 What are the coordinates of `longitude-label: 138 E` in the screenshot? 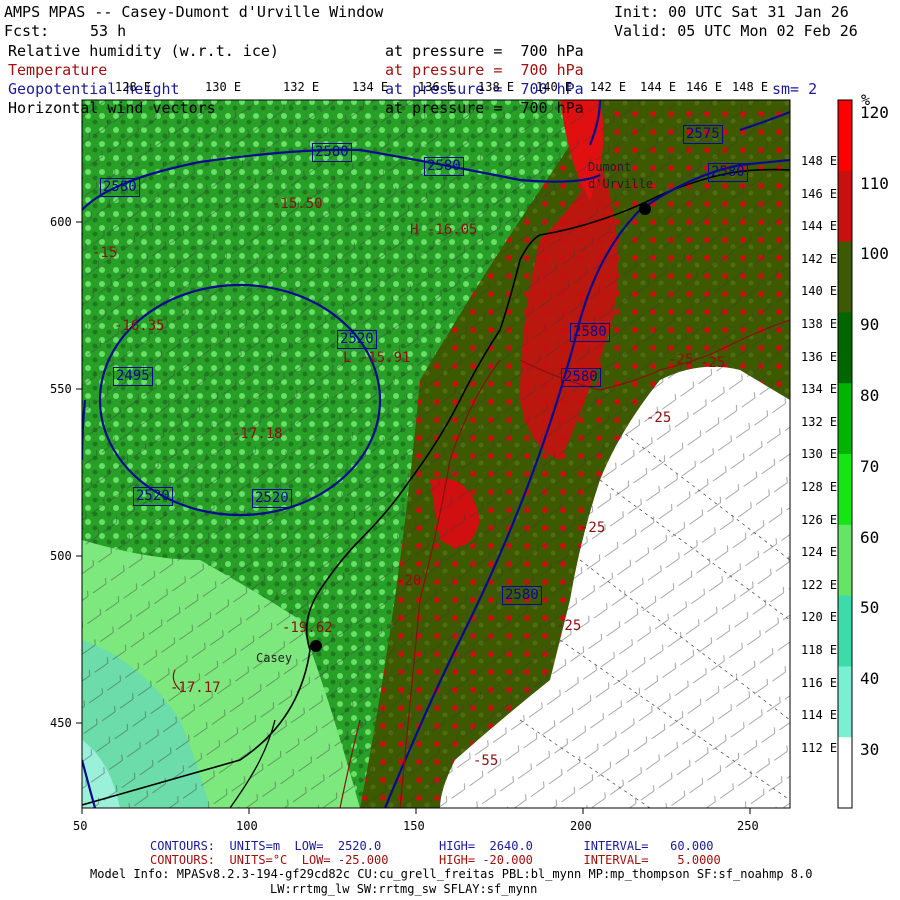 It's located at (496, 87).